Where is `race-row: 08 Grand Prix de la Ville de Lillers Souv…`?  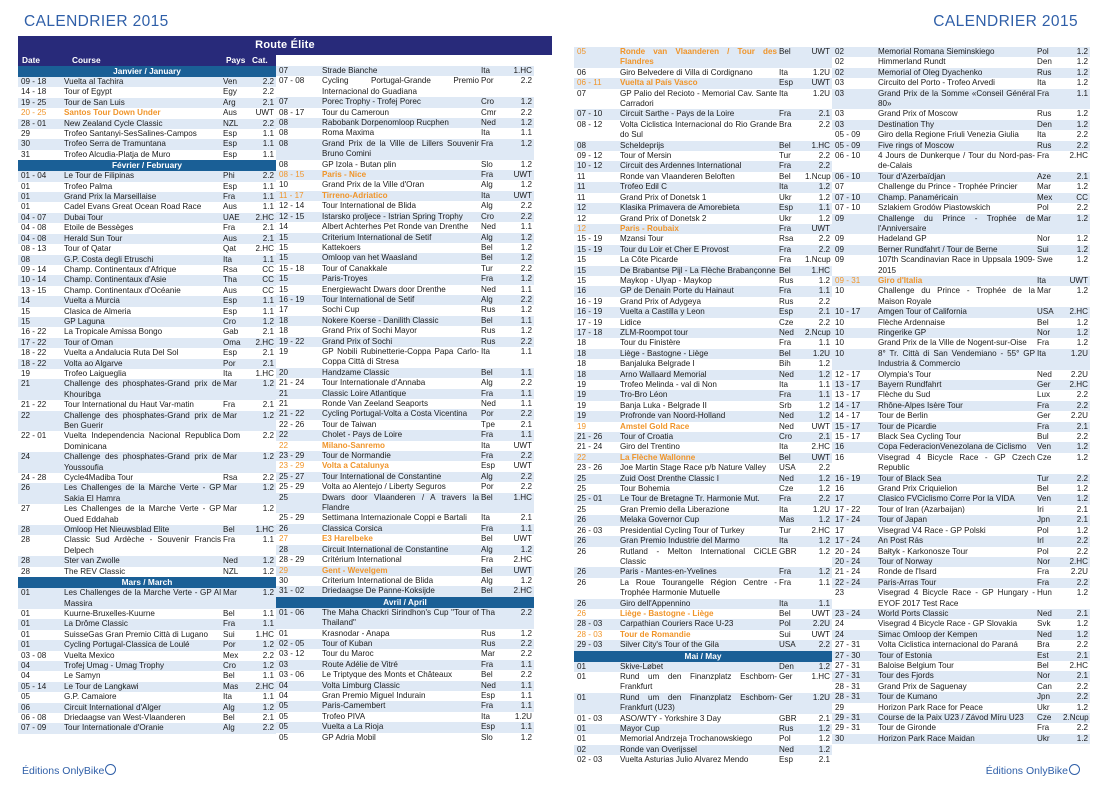 race-row: 08 Grand Prix de la Ville de Lillers Souv… is located at coordinates (405, 149).